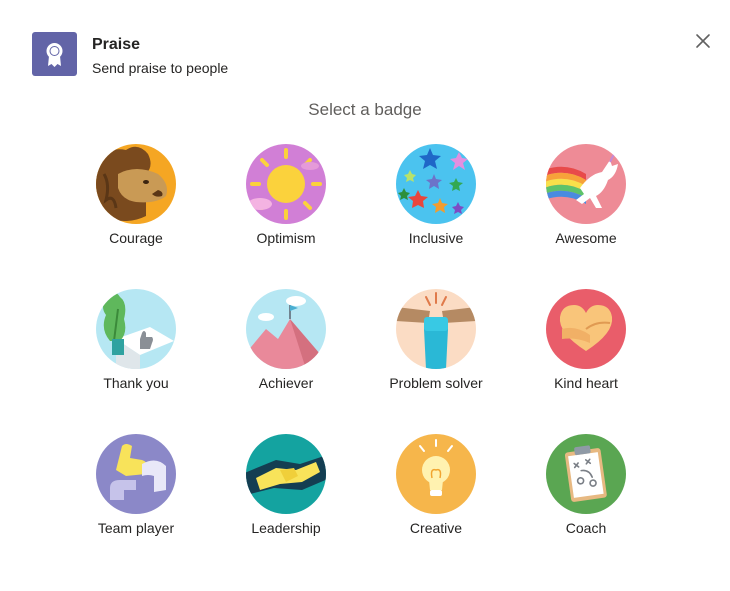  What do you see at coordinates (586, 329) in the screenshot?
I see `heart-hands-icon` at bounding box center [586, 329].